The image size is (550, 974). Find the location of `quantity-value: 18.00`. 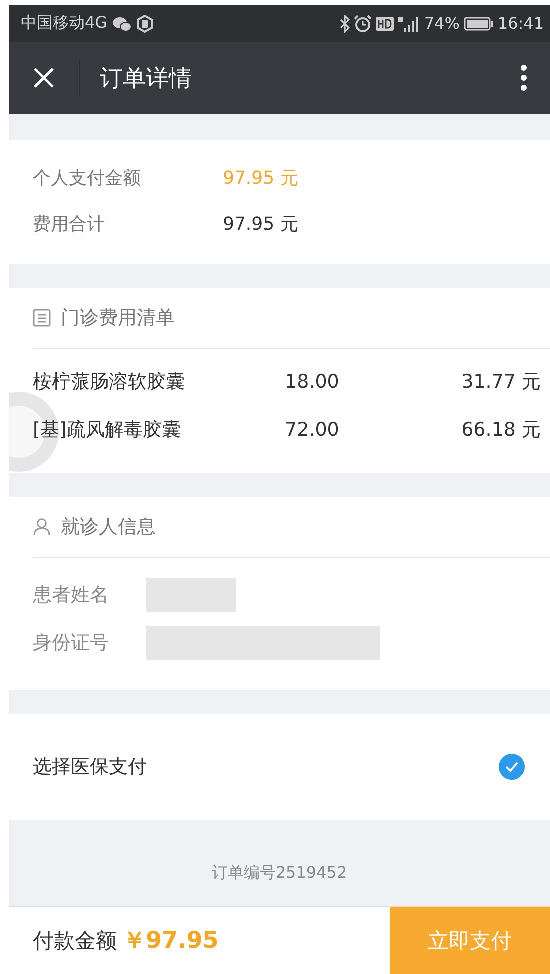

quantity-value: 18.00 is located at coordinates (312, 382).